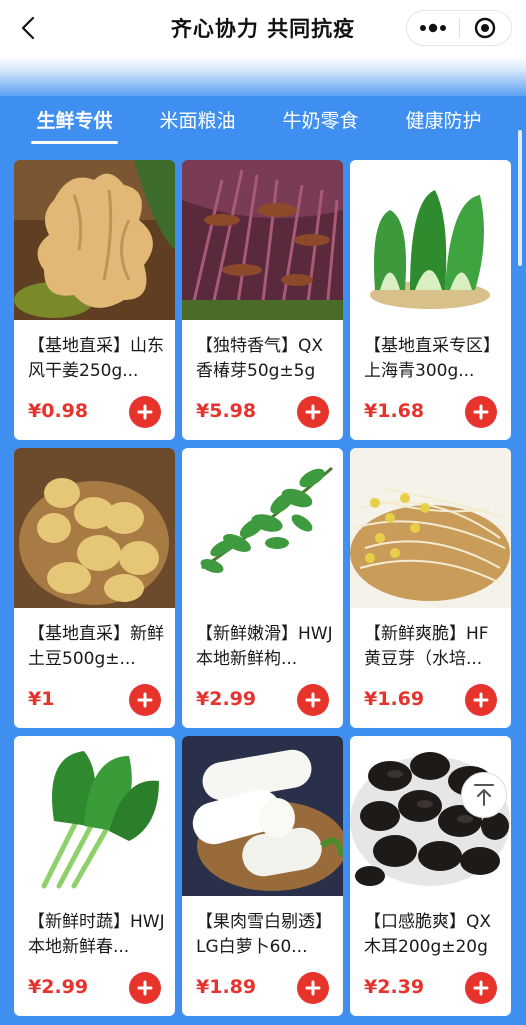 Image resolution: width=526 pixels, height=1025 pixels. I want to click on arrow-up-icon, so click(484, 795).